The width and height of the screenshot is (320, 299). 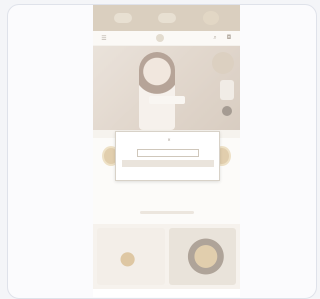 I want to click on accept-button, so click(x=167, y=163).